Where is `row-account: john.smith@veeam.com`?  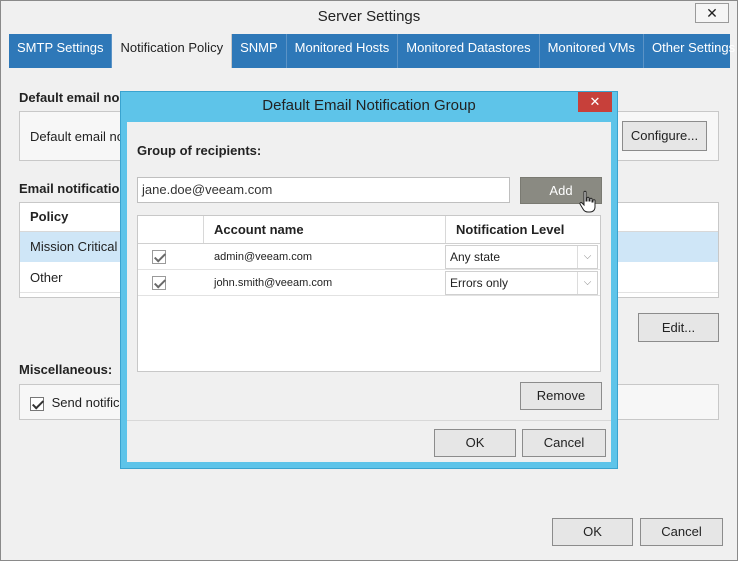 row-account: john.smith@veeam.com is located at coordinates (273, 283).